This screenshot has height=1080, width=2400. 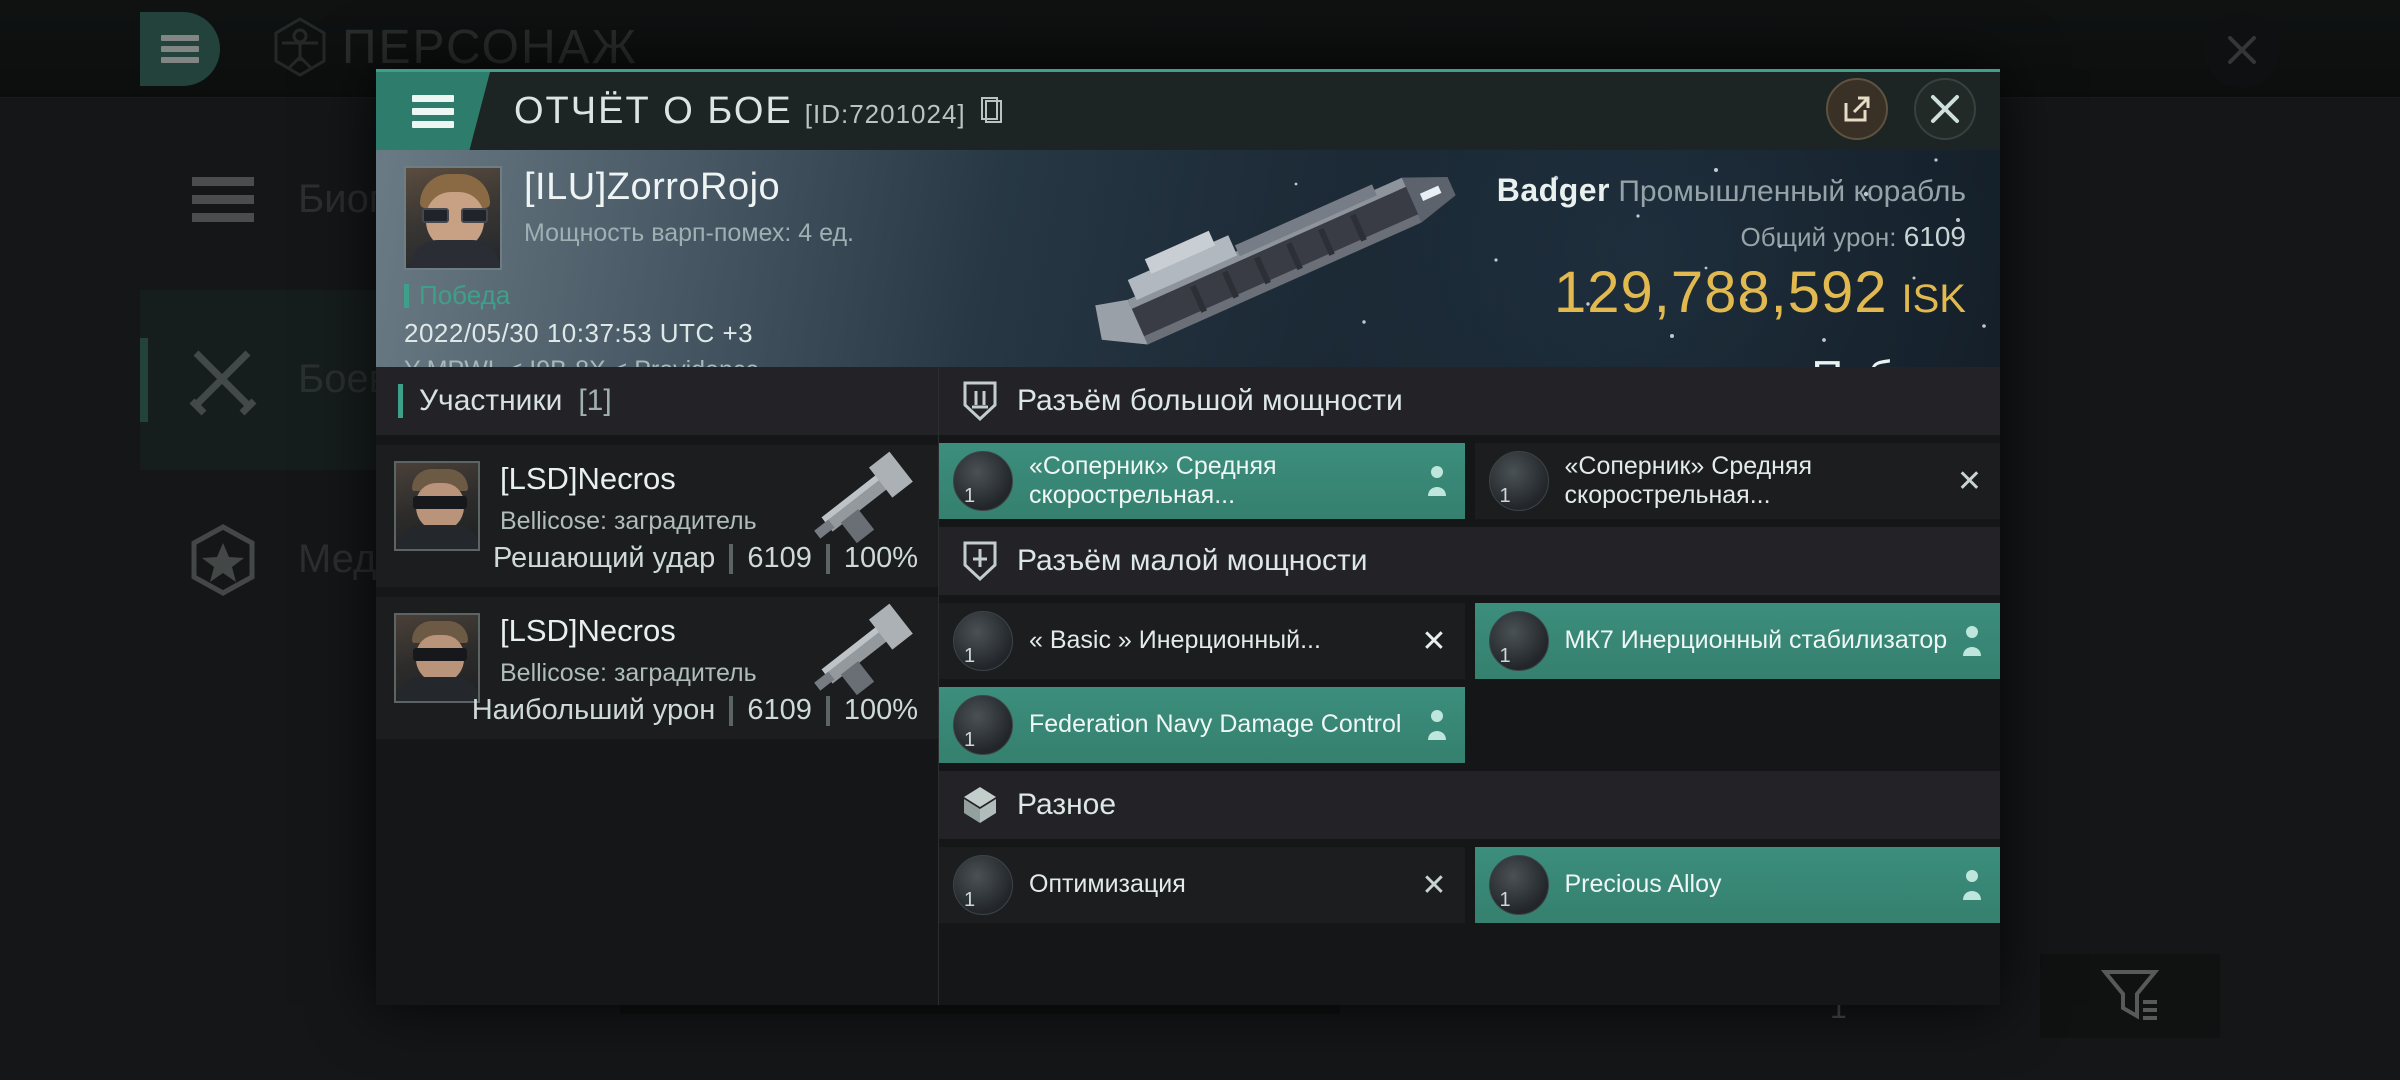 I want to click on total-damage-value: 6109, so click(x=1934, y=236).